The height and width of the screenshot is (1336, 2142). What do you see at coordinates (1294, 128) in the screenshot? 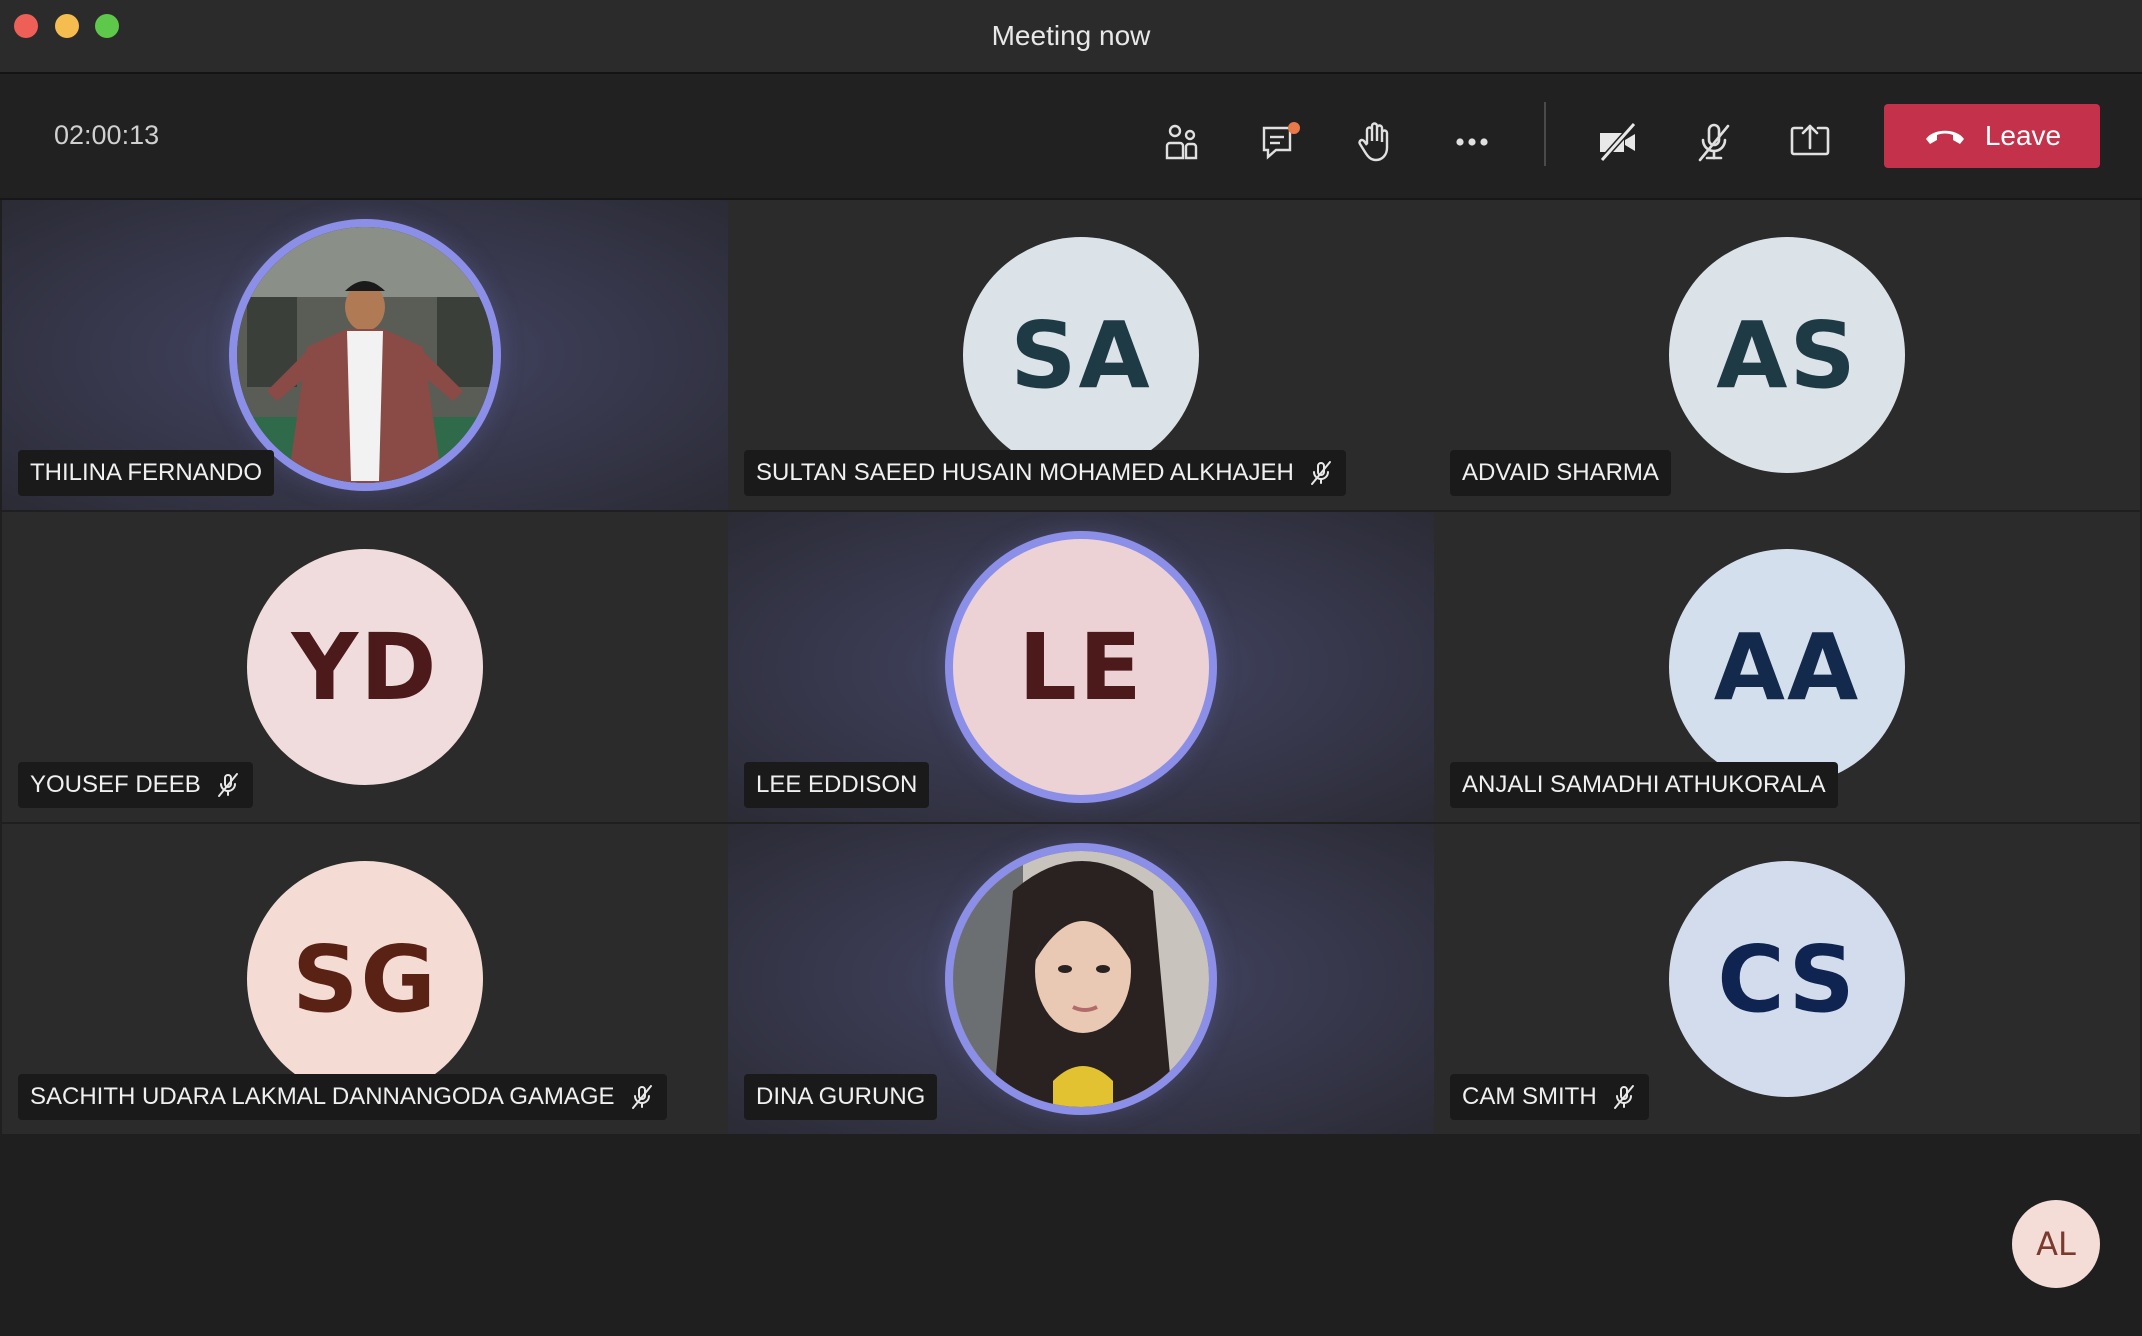
I see `chat-notification-badge` at bounding box center [1294, 128].